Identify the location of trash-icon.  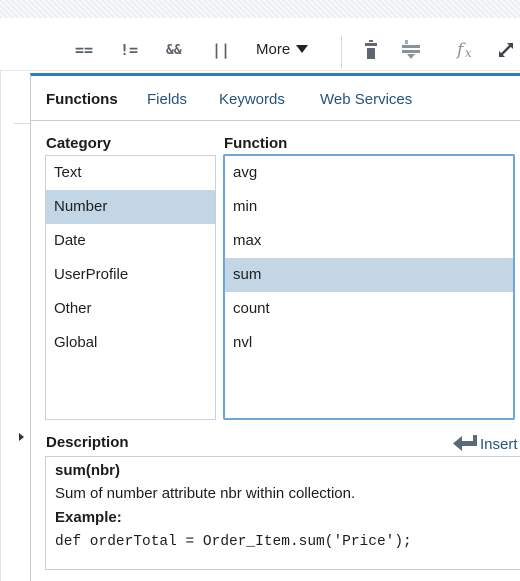
(371, 51).